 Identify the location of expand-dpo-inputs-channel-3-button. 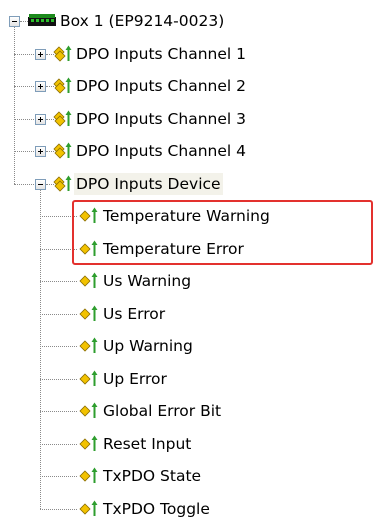
(40, 119).